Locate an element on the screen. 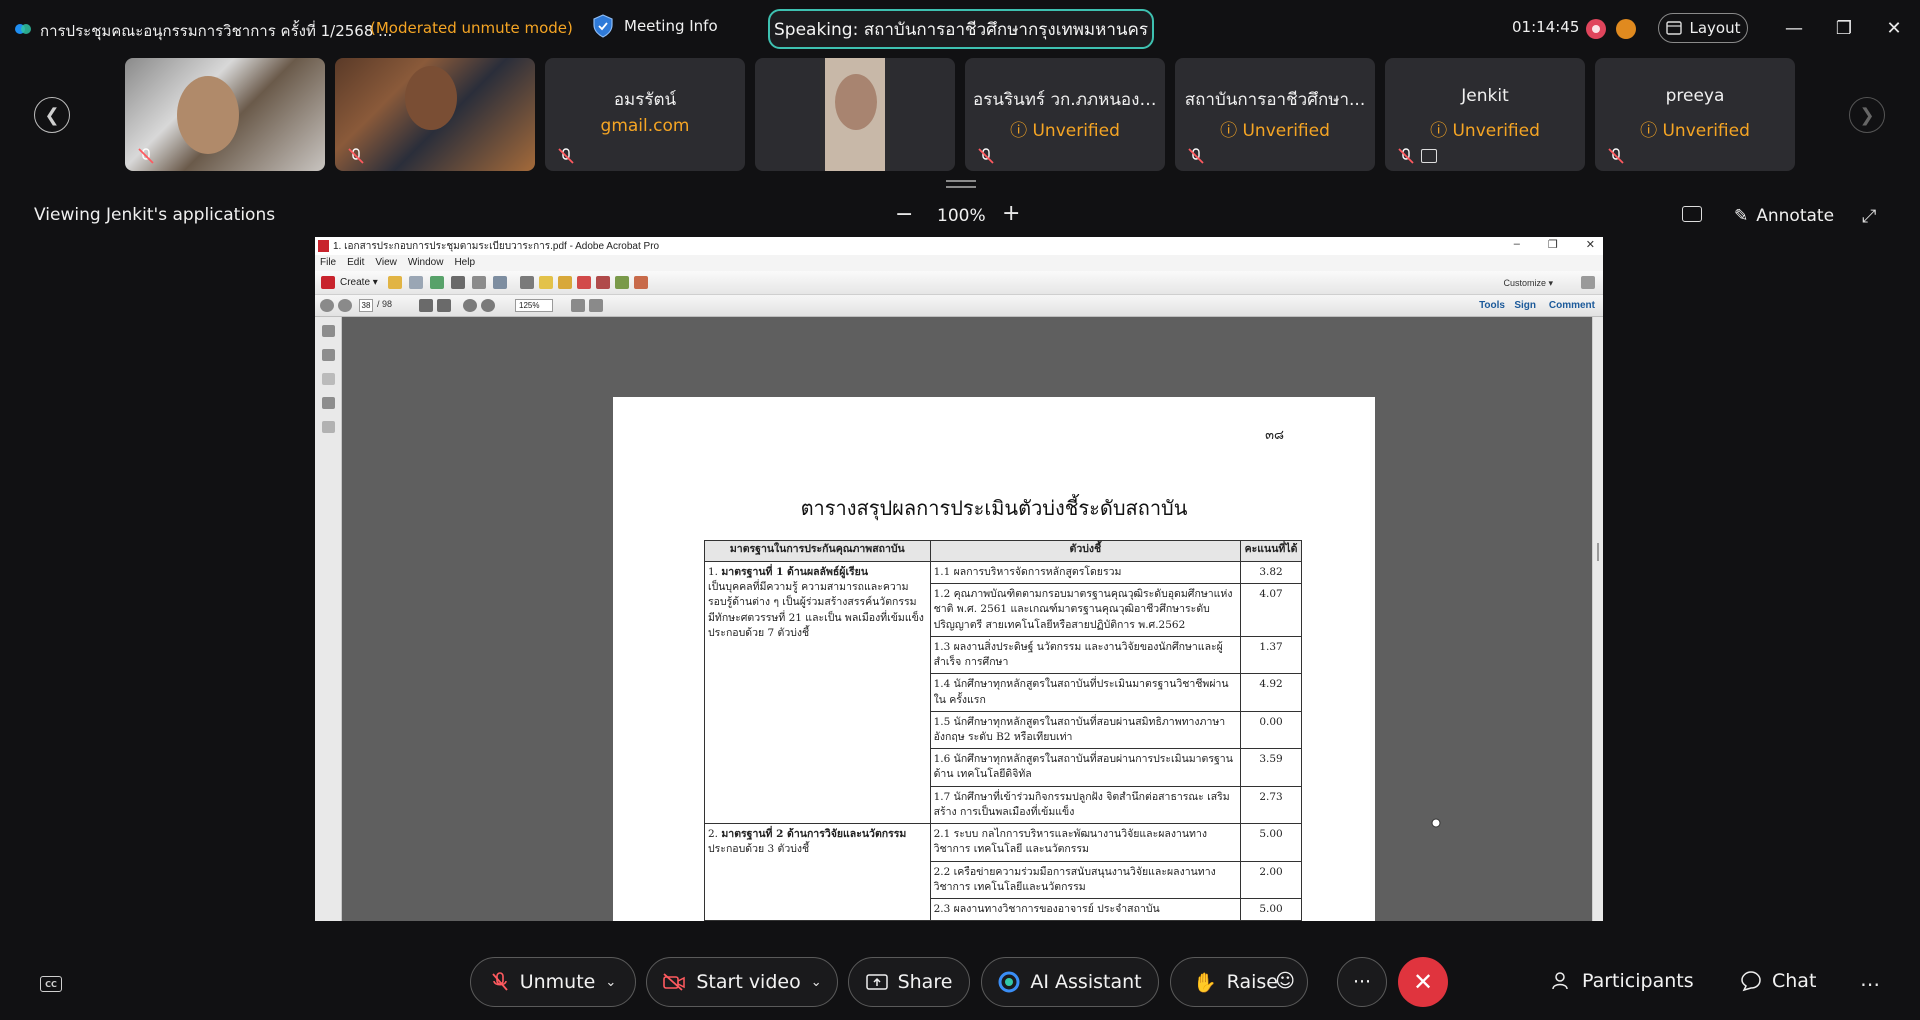 The height and width of the screenshot is (1020, 1920). menu-view: View is located at coordinates (386, 263).